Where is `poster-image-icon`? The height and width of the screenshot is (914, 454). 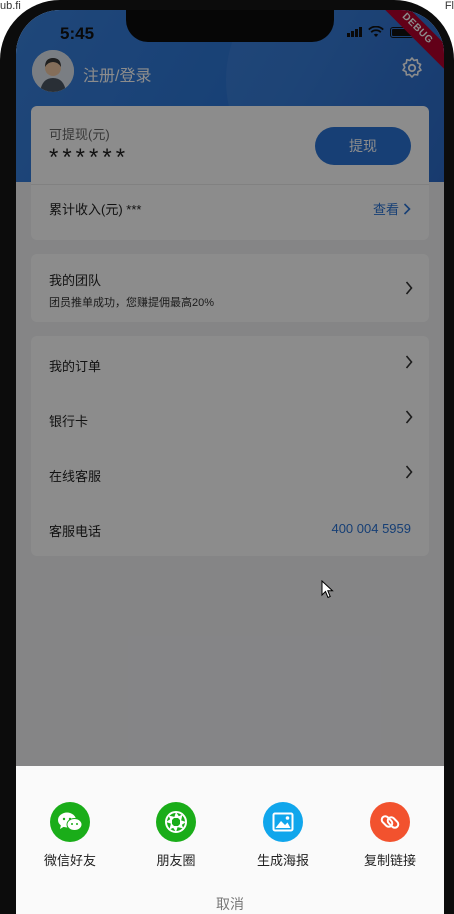
poster-image-icon is located at coordinates (283, 822).